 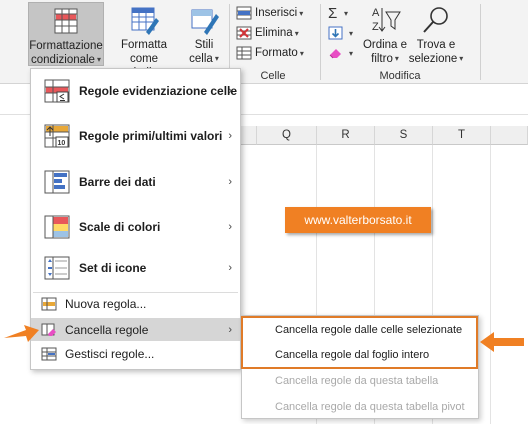 What do you see at coordinates (385, 20) in the screenshot?
I see `sort-filter-icon: A Z` at bounding box center [385, 20].